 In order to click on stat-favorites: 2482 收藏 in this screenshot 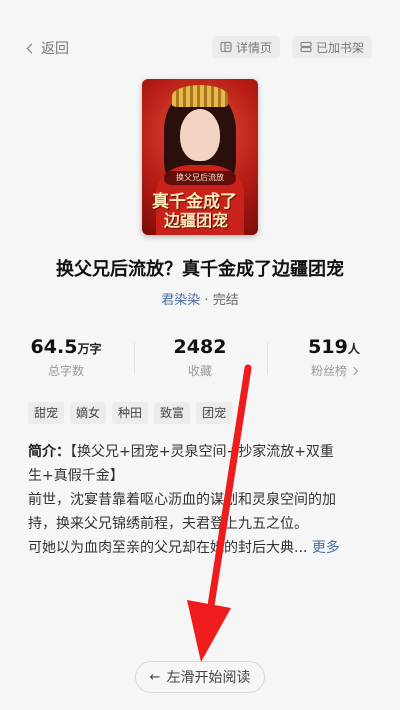, I will do `click(200, 357)`.